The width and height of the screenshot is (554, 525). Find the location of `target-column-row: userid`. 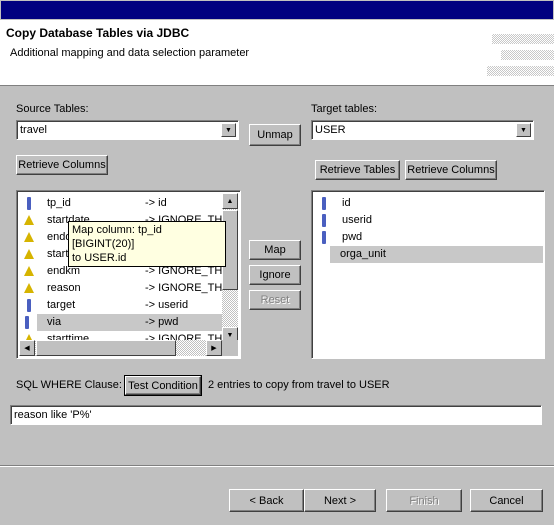

target-column-row: userid is located at coordinates (416, 220).